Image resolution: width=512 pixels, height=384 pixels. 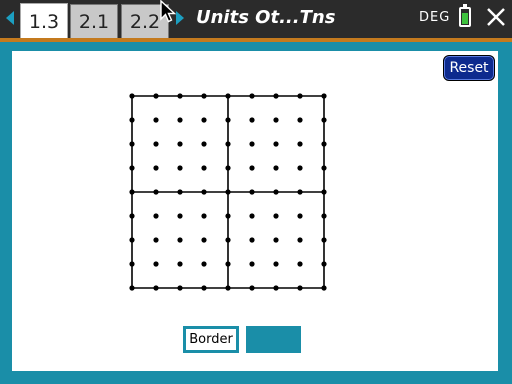 I want to click on border-button-label: Border, so click(x=211, y=339).